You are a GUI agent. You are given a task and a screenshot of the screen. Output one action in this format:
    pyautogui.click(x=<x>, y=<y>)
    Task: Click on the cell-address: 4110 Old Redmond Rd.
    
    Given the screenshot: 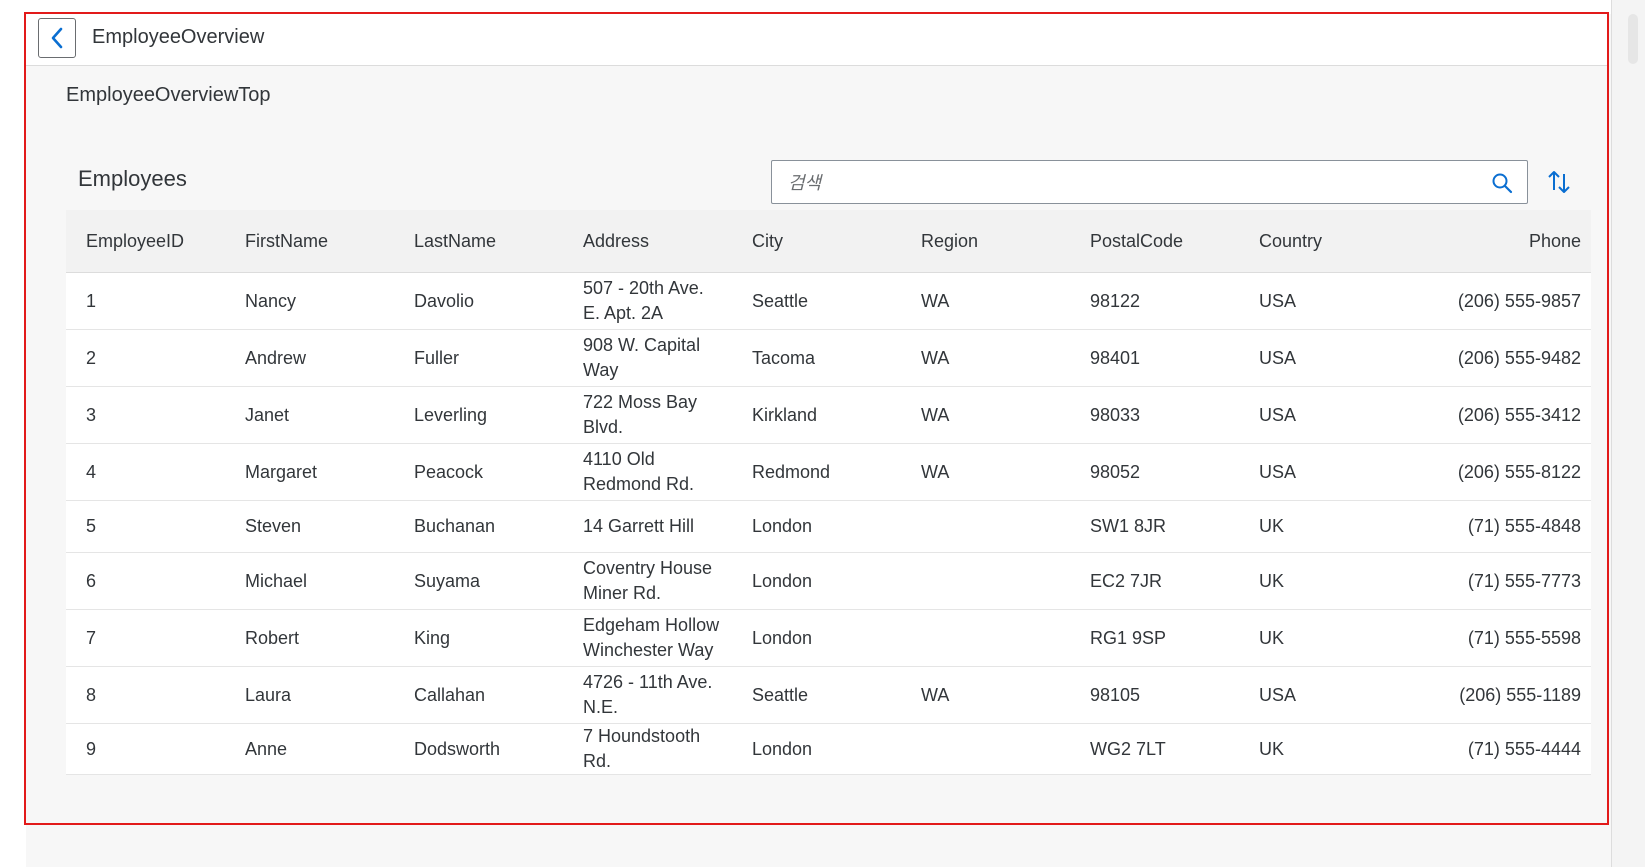 What is the action you would take?
    pyautogui.click(x=639, y=471)
    